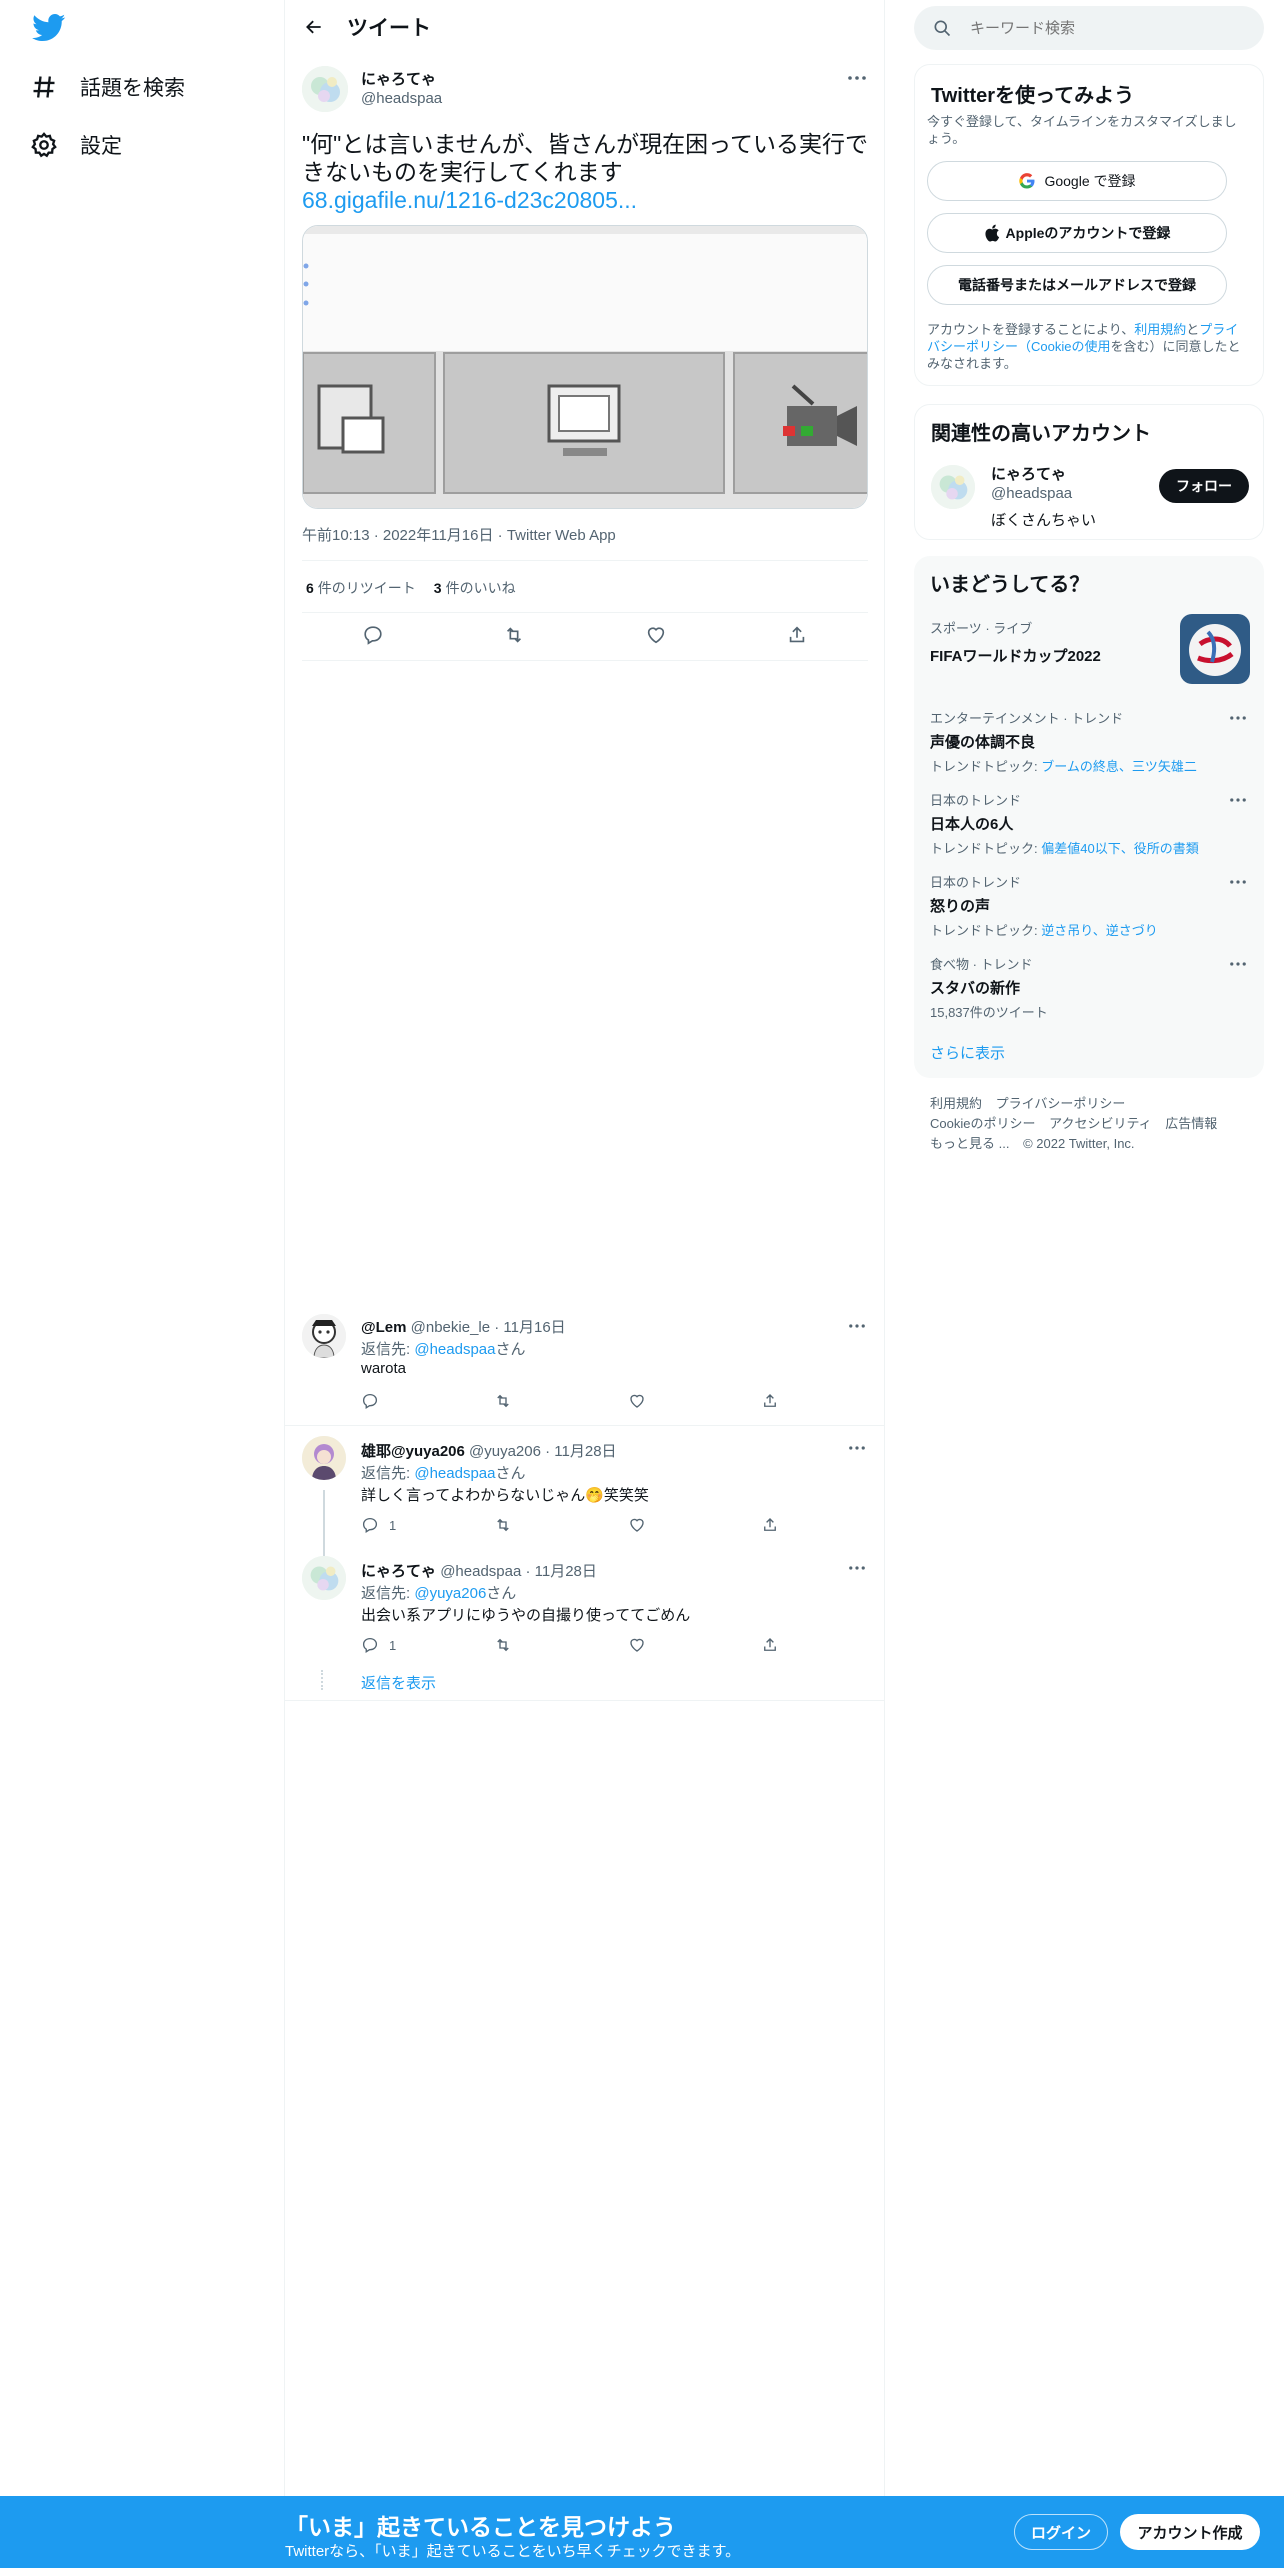 The width and height of the screenshot is (1284, 2568). Describe the element at coordinates (1077, 285) in the screenshot. I see `phone-email-signup-button: 電話番号またはメールアドレスで登録` at that location.